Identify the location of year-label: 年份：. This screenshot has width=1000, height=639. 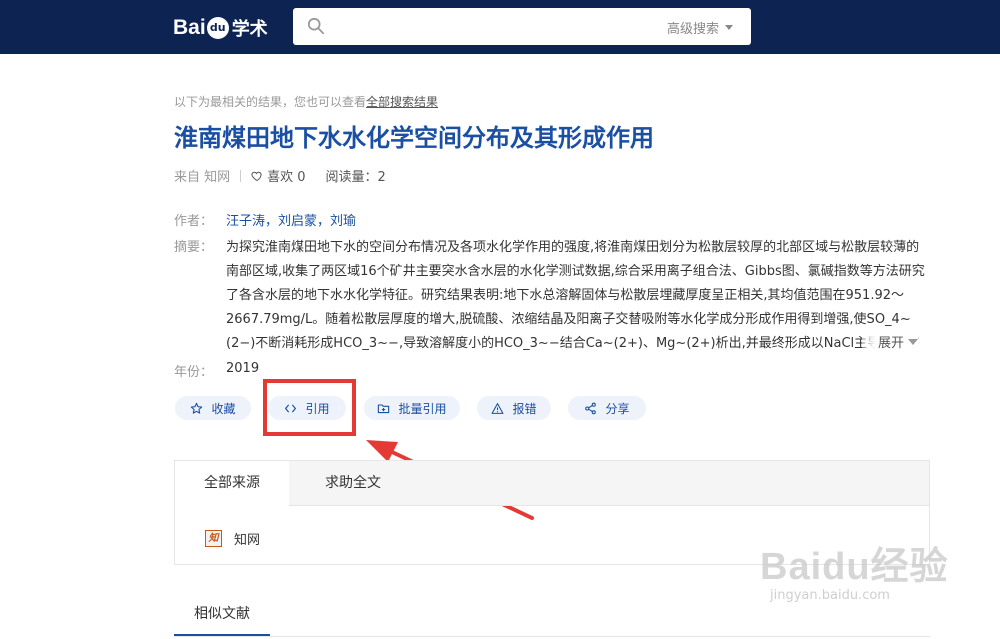
(194, 372).